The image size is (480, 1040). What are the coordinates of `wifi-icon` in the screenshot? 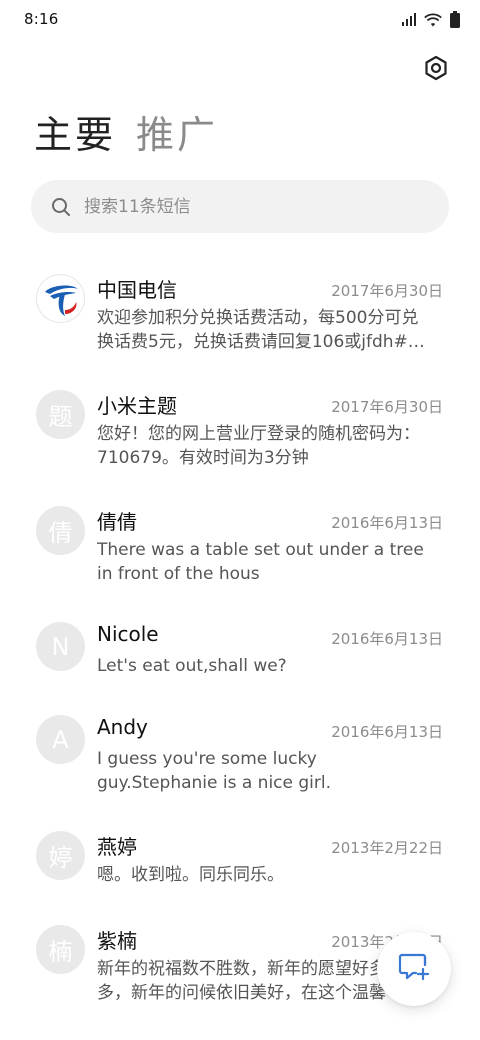 It's located at (433, 20).